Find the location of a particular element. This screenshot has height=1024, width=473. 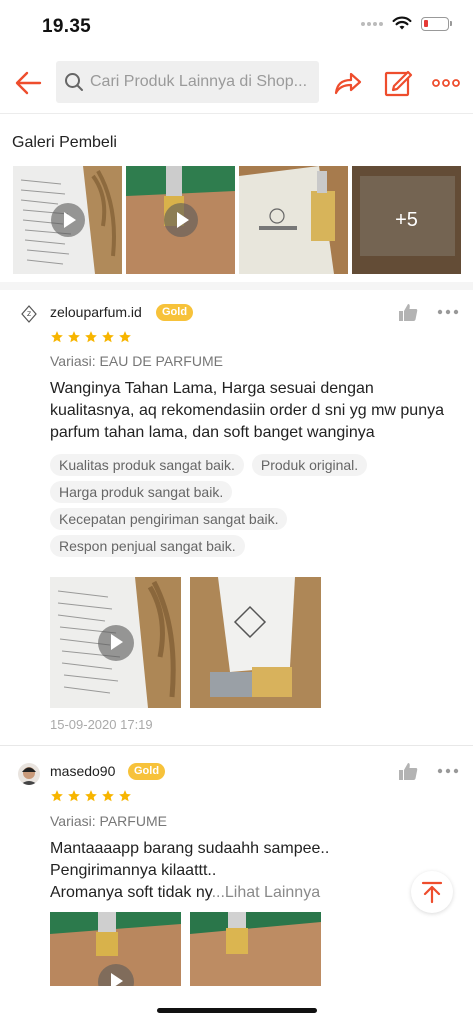

review-variation: Variasi: EAU DE PARFUME is located at coordinates (136, 361).